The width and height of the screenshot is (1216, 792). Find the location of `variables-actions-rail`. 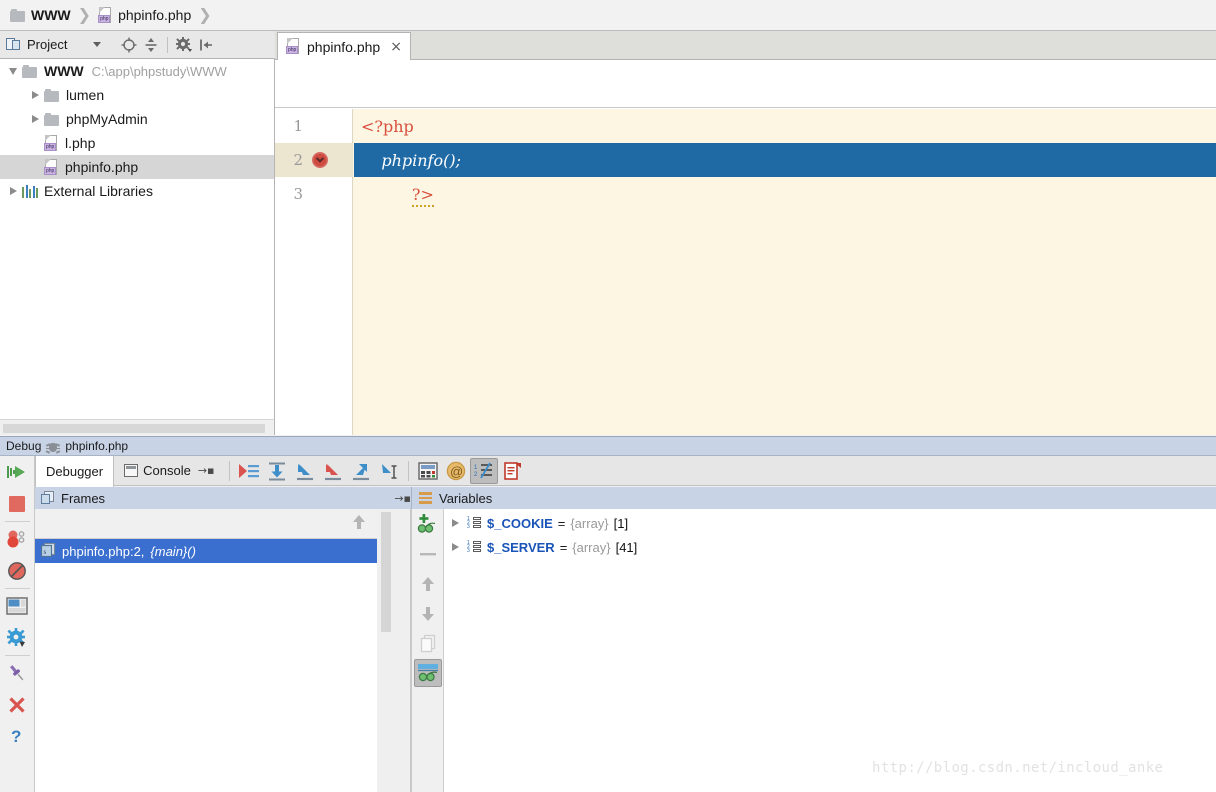

variables-actions-rail is located at coordinates (428, 650).